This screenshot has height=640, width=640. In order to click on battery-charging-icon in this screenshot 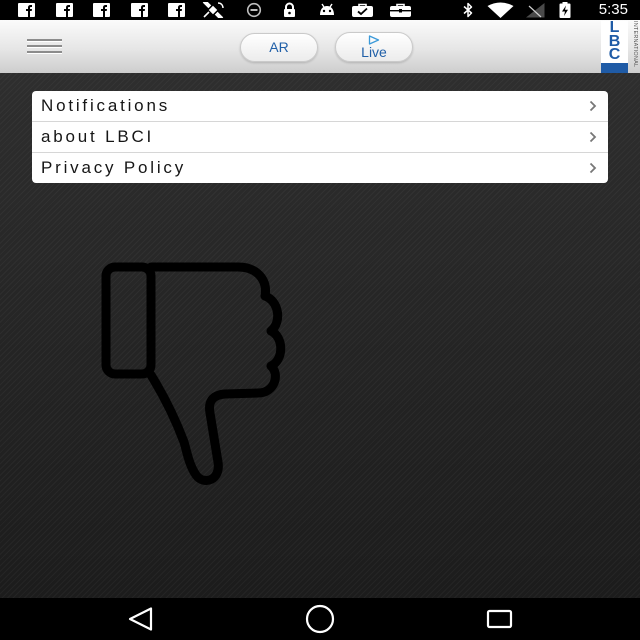, I will do `click(565, 10)`.